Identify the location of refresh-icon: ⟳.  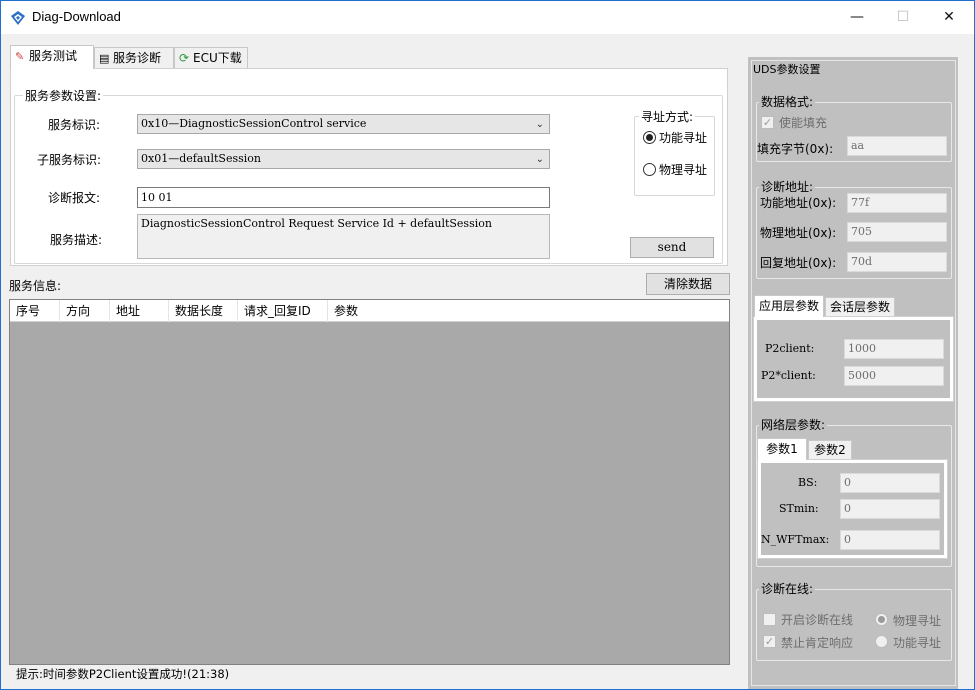
(184, 58).